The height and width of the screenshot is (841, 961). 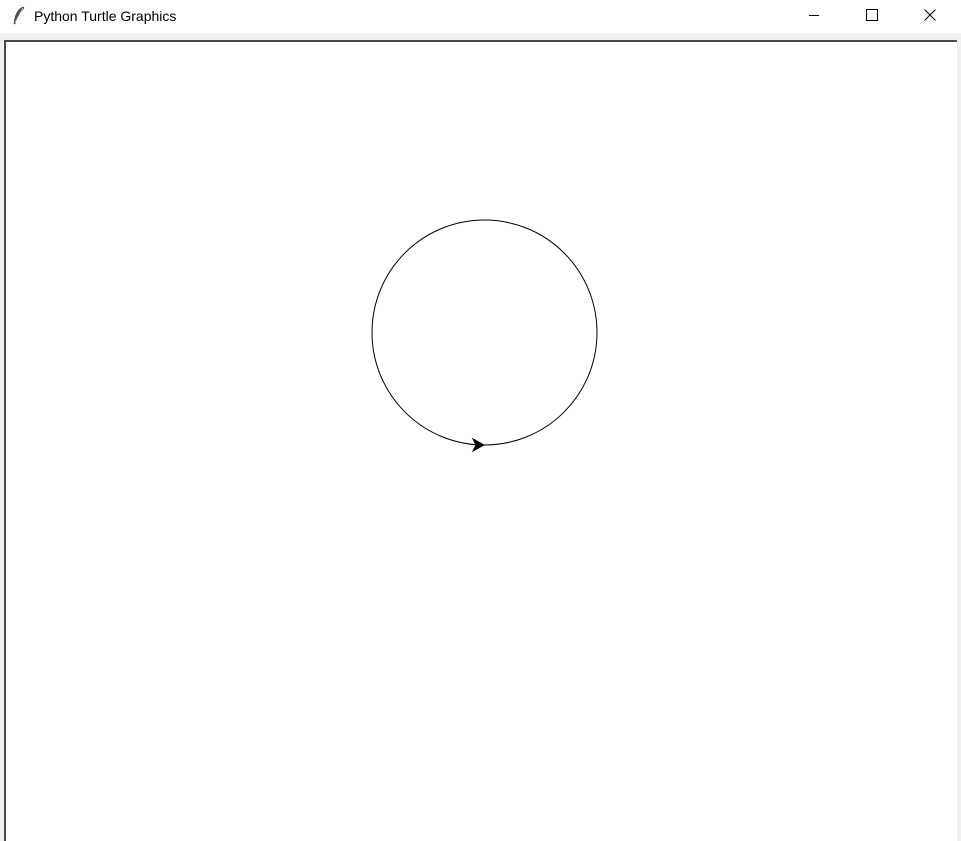 I want to click on drawn-circle, so click(x=484, y=332).